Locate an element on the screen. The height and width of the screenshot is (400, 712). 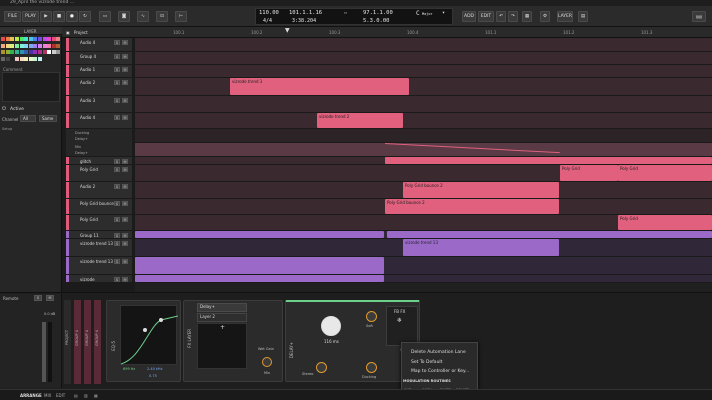
channel-select: All is located at coordinates (28, 118).